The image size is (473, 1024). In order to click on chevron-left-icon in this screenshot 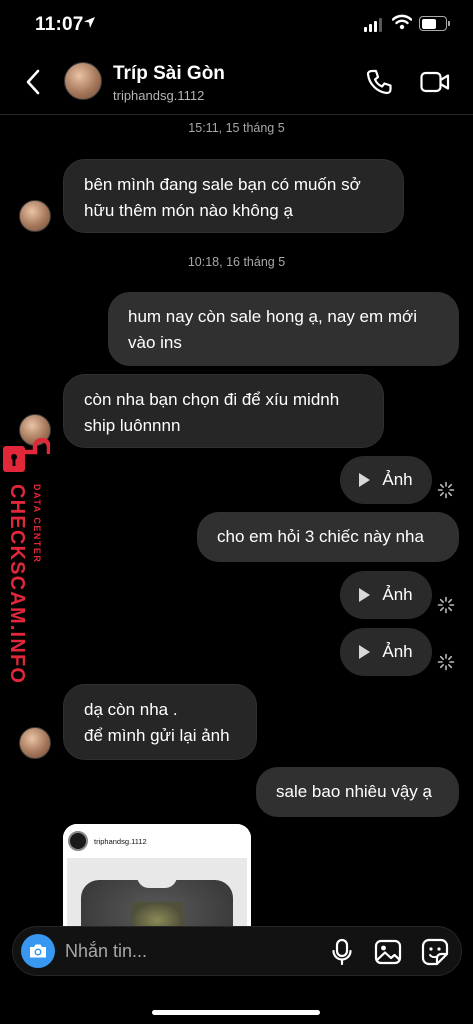, I will do `click(33, 82)`.